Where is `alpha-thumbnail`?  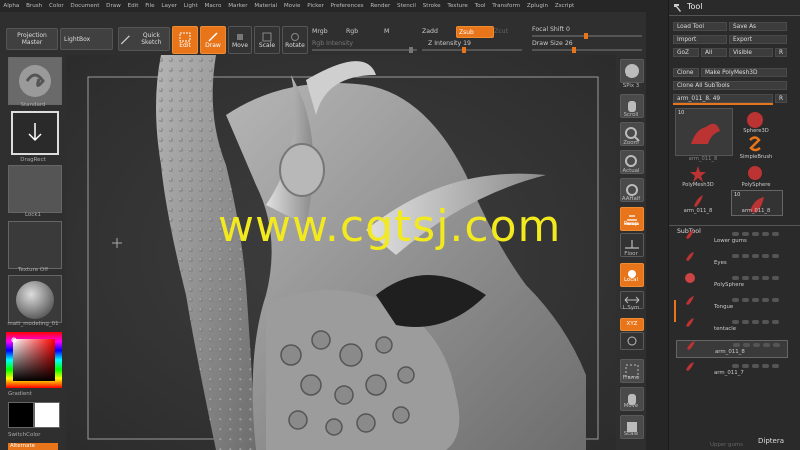 alpha-thumbnail is located at coordinates (35, 189).